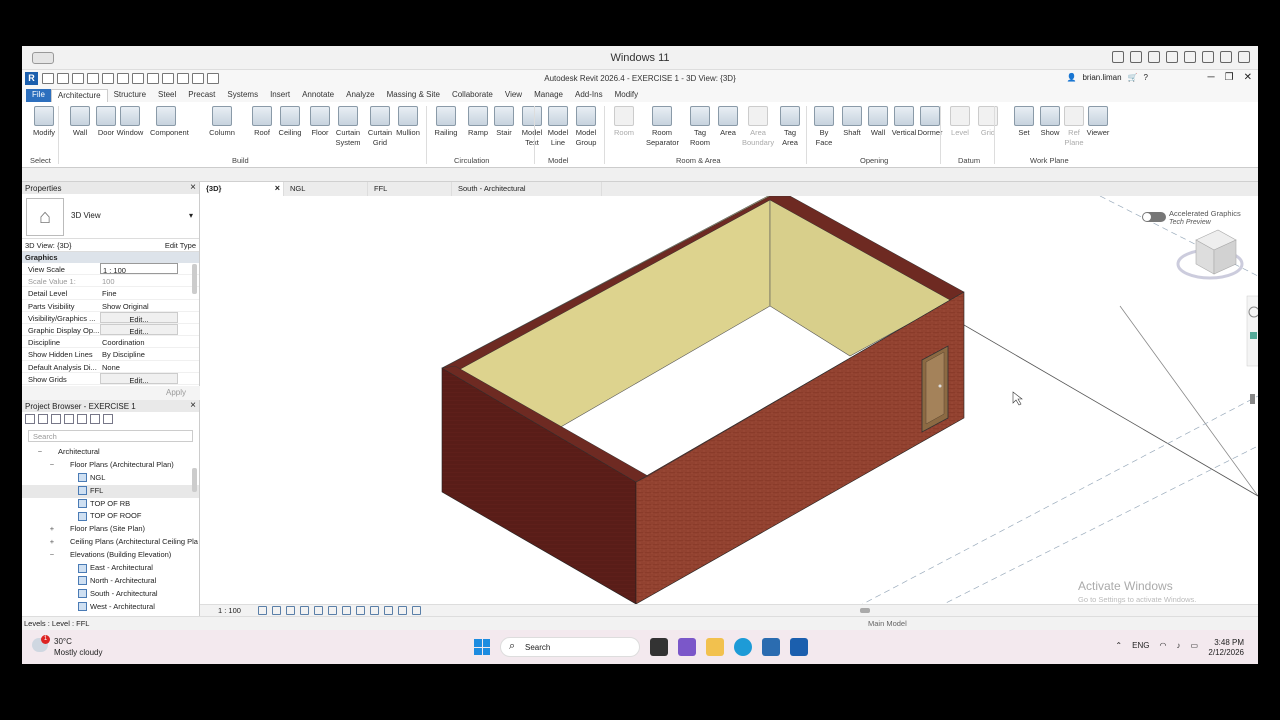  Describe the element at coordinates (110, 269) in the screenshot. I see `property-row: View Scale 1 : 100` at that location.